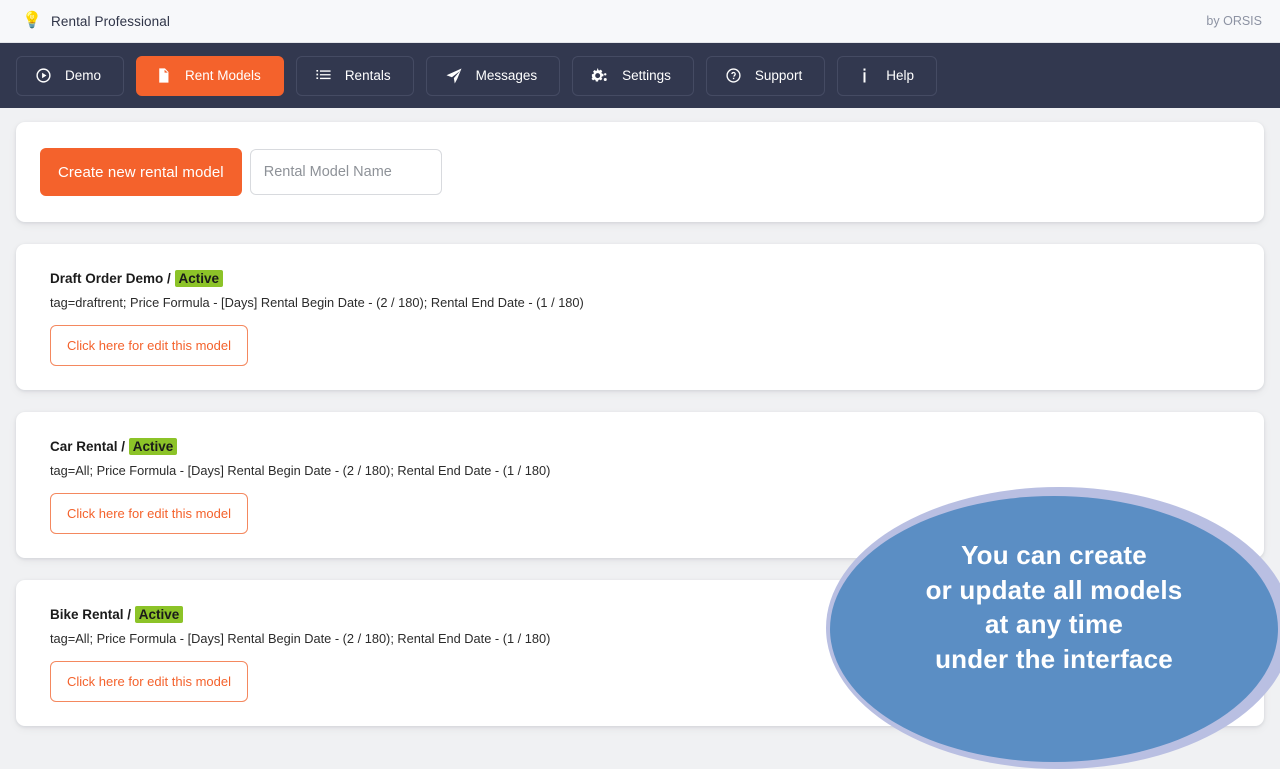  I want to click on brand: 💡 Rental Professional, so click(96, 21).